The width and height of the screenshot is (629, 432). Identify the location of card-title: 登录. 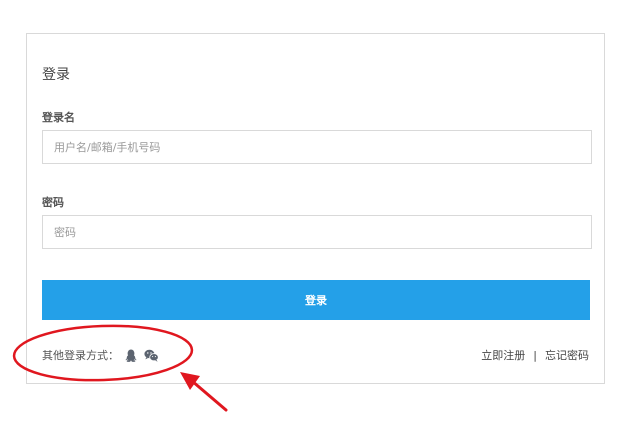
(56, 75).